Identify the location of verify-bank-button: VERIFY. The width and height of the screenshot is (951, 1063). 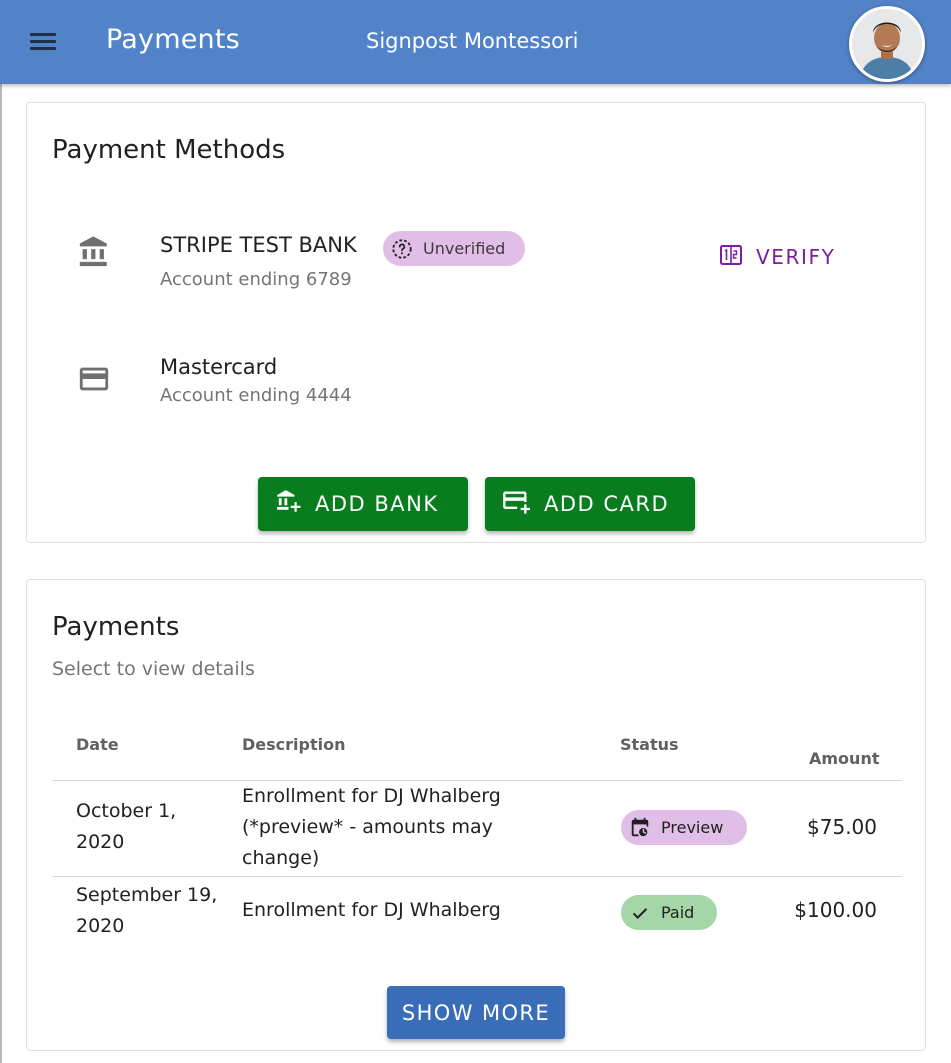
(789, 257).